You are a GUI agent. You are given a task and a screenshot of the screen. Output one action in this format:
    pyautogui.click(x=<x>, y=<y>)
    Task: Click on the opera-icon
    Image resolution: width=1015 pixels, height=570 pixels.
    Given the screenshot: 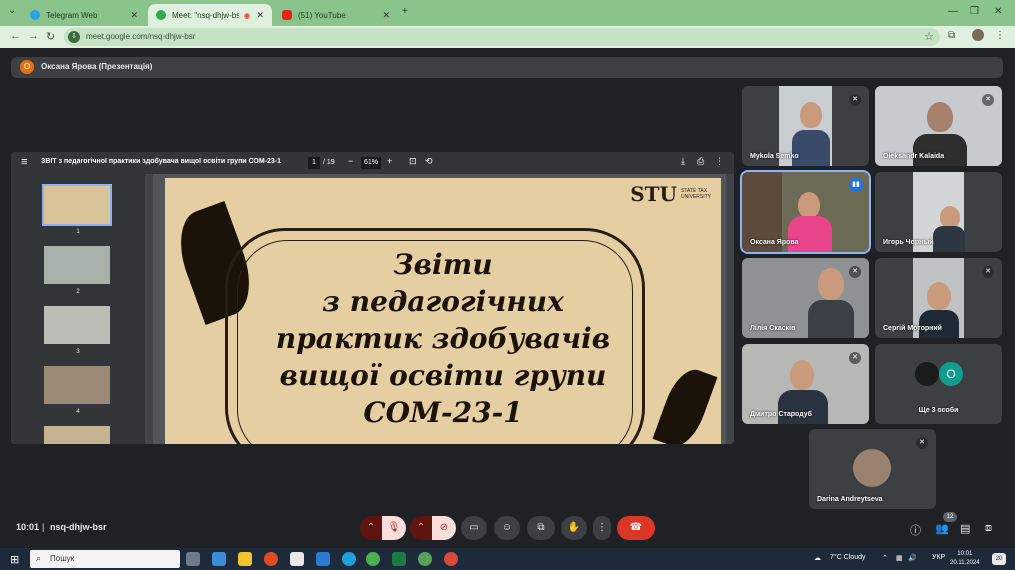 What is the action you would take?
    pyautogui.click(x=271, y=559)
    